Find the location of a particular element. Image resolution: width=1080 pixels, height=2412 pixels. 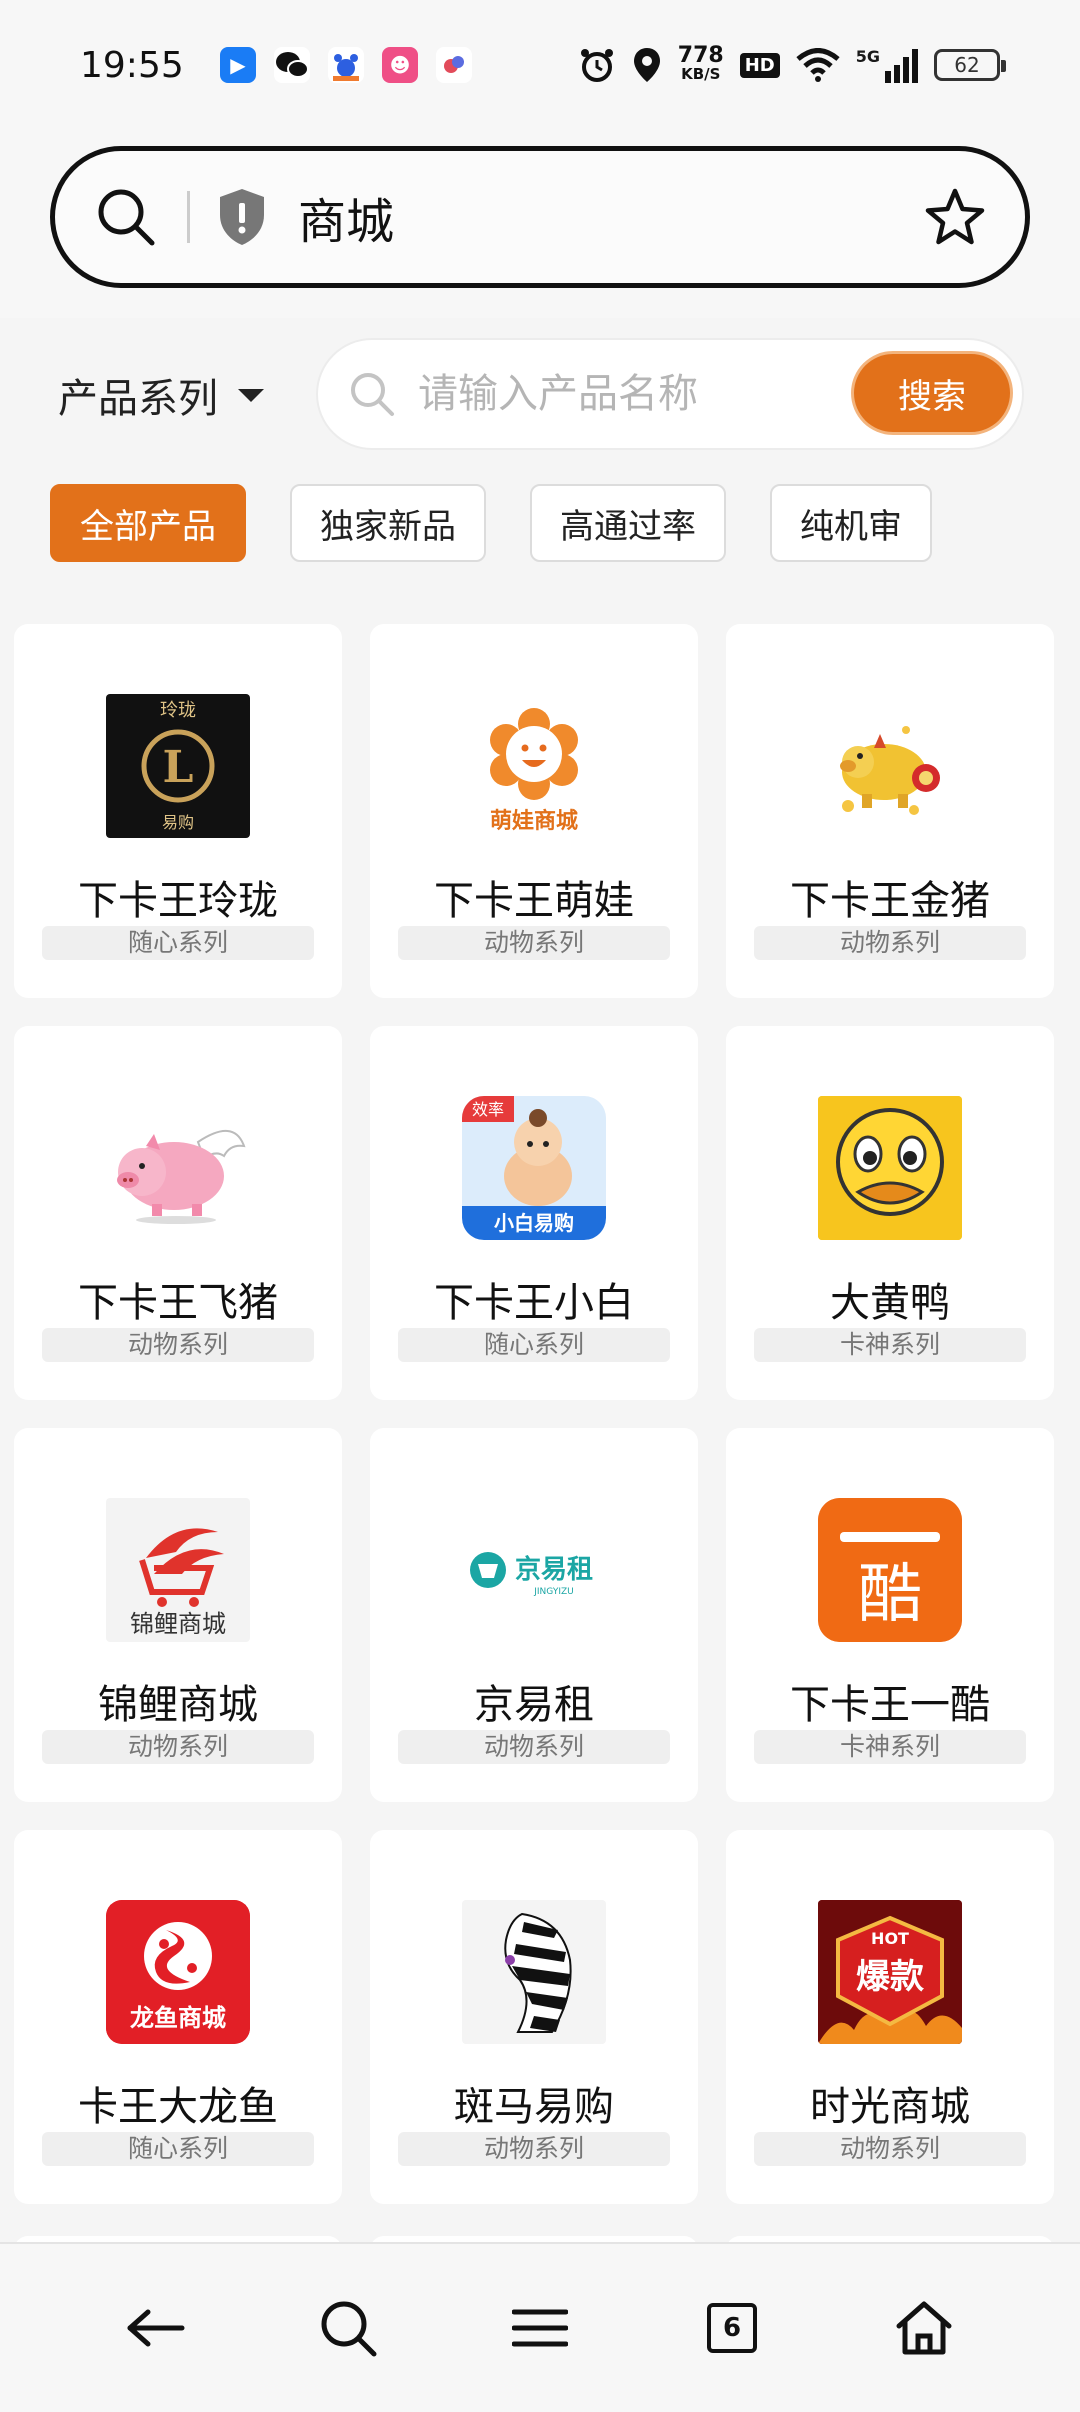

series-dropdown-label: 产品系列 is located at coordinates (138, 399).